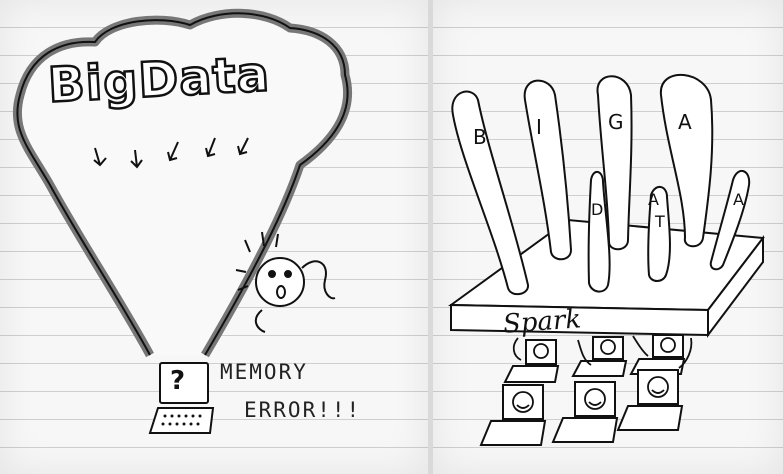 Image resolution: width=783 pixels, height=474 pixels. Describe the element at coordinates (303, 410) in the screenshot. I see `memory-error-line2: ERROR!!!` at that location.